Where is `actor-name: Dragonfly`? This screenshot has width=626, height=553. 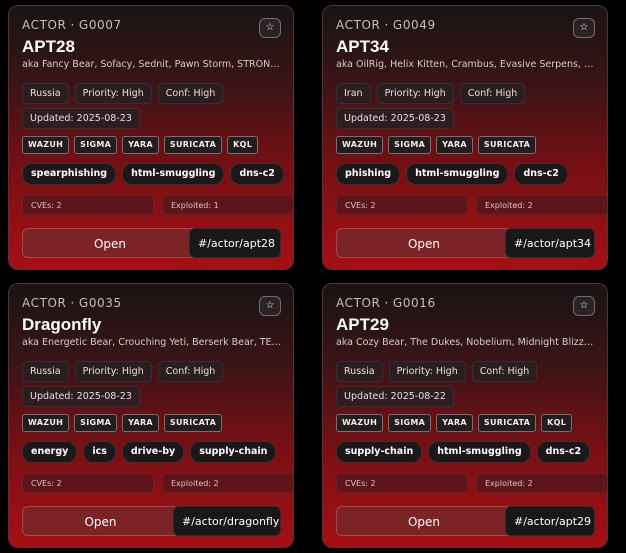
actor-name: Dragonfly is located at coordinates (62, 324).